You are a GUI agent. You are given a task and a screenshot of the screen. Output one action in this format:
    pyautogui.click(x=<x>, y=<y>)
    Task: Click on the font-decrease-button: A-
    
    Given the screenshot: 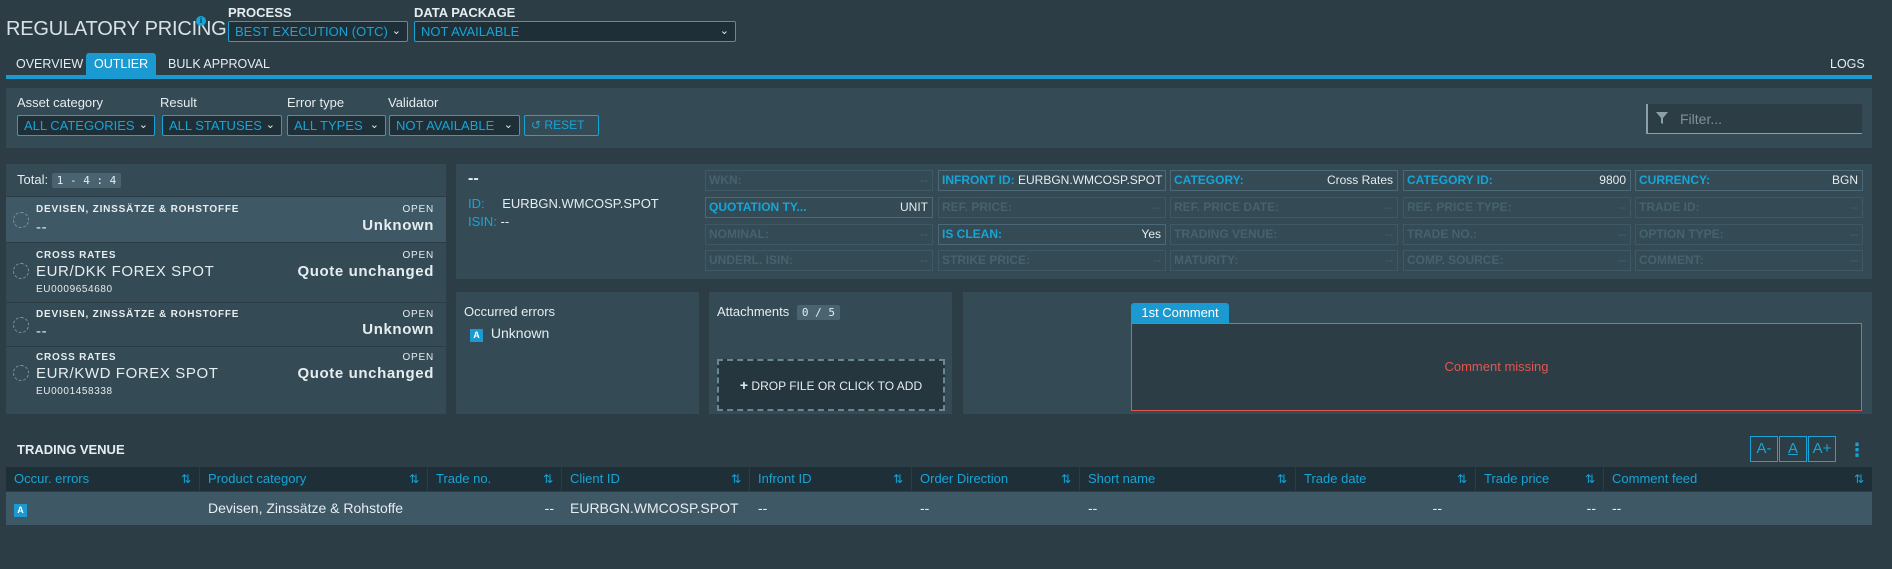 What is the action you would take?
    pyautogui.click(x=1764, y=449)
    